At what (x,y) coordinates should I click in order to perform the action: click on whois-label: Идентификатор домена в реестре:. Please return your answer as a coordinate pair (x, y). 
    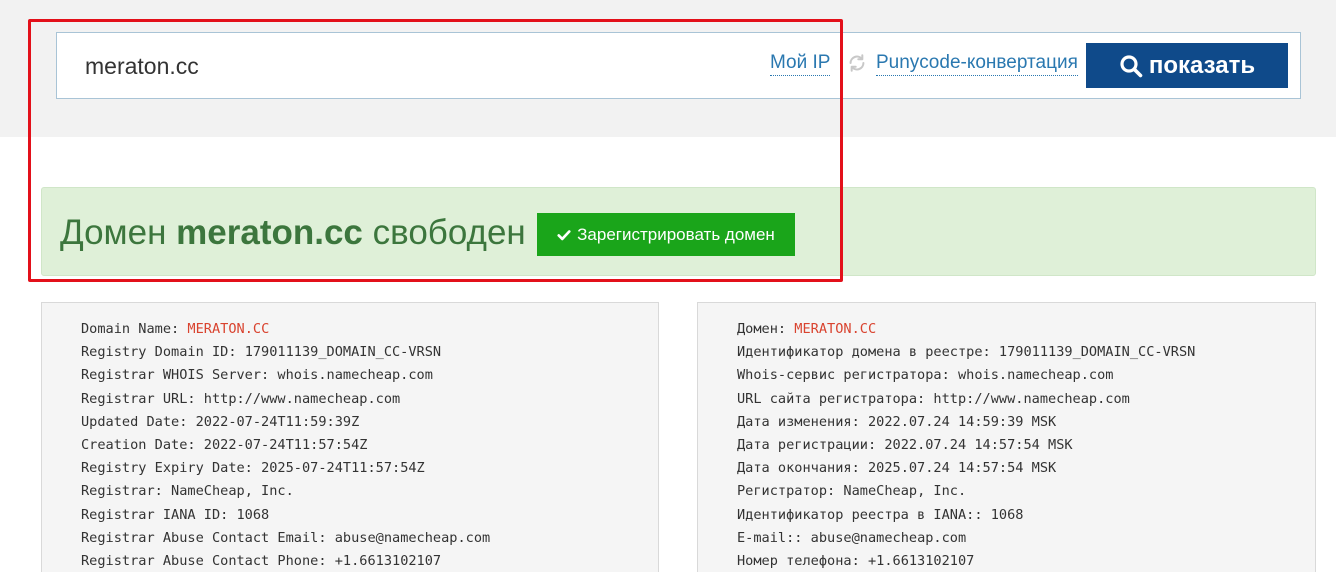
    Looking at the image, I should click on (868, 352).